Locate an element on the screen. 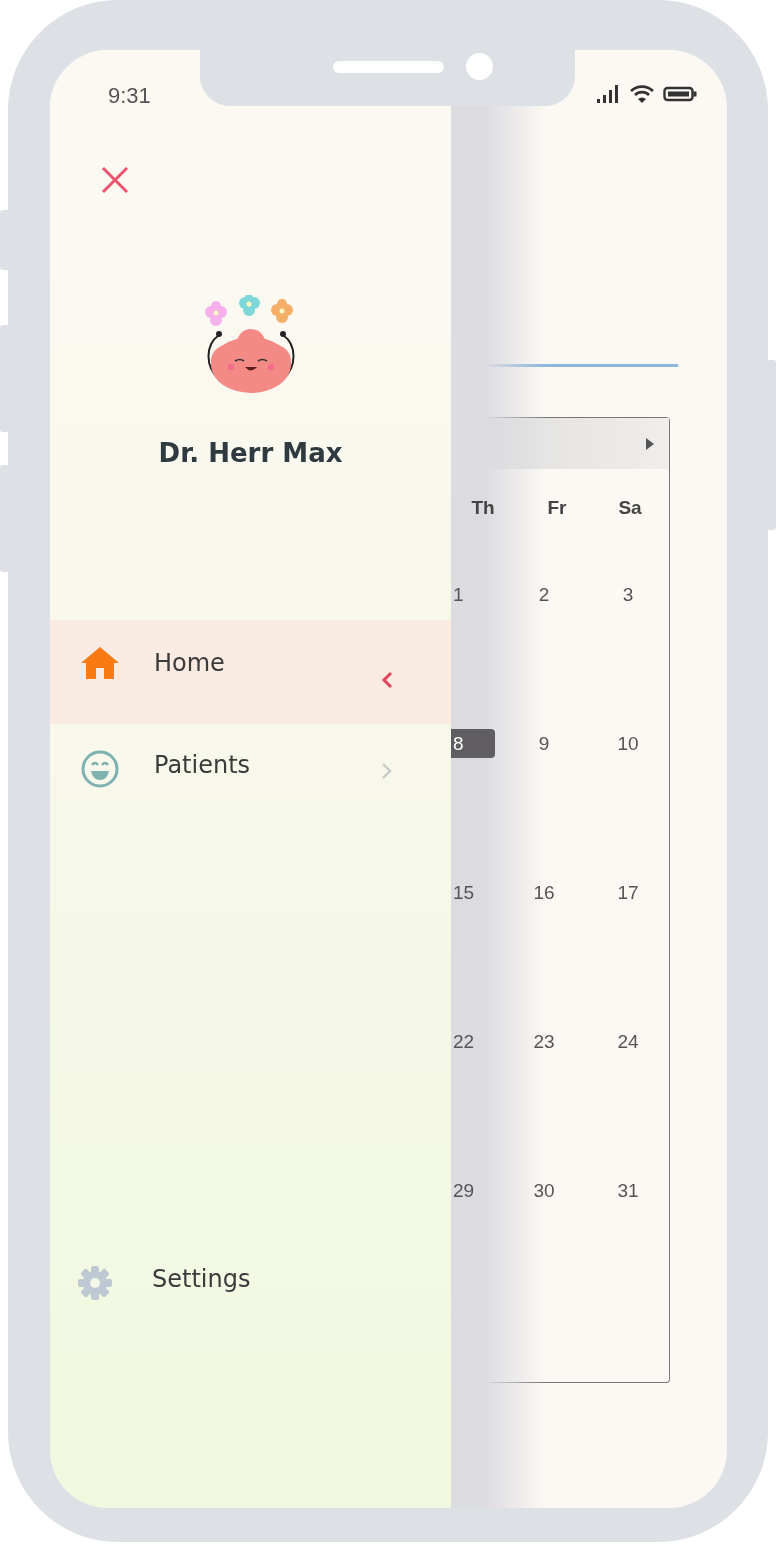 The height and width of the screenshot is (1550, 776). home-icon is located at coordinates (100, 663).